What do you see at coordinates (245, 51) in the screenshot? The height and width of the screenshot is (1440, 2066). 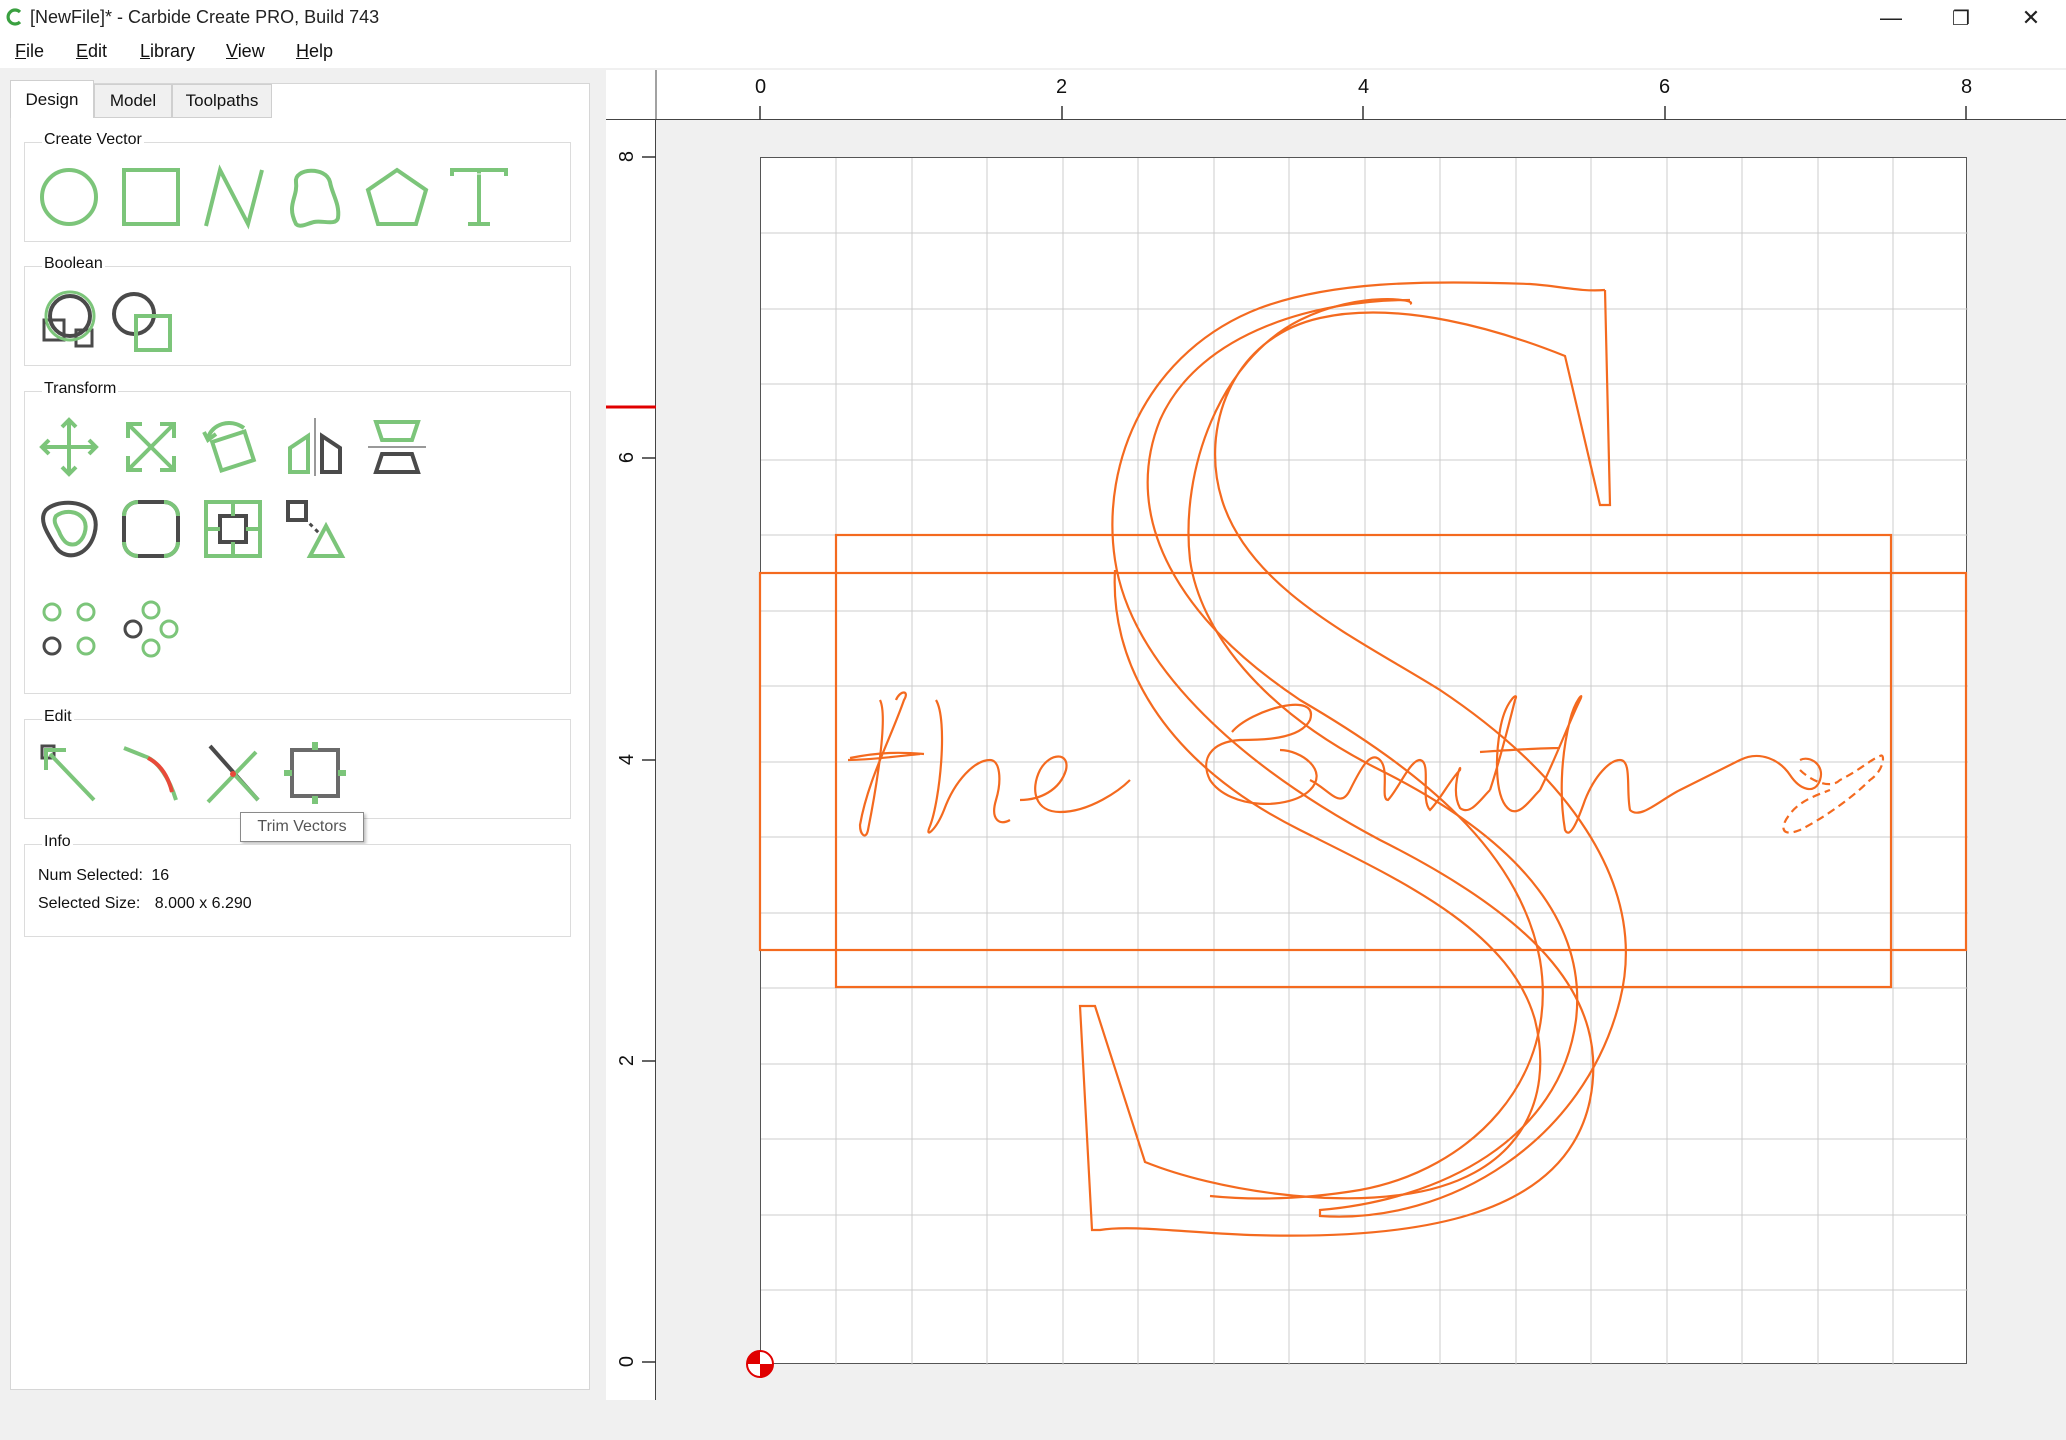 I see `menu-view: View` at bounding box center [245, 51].